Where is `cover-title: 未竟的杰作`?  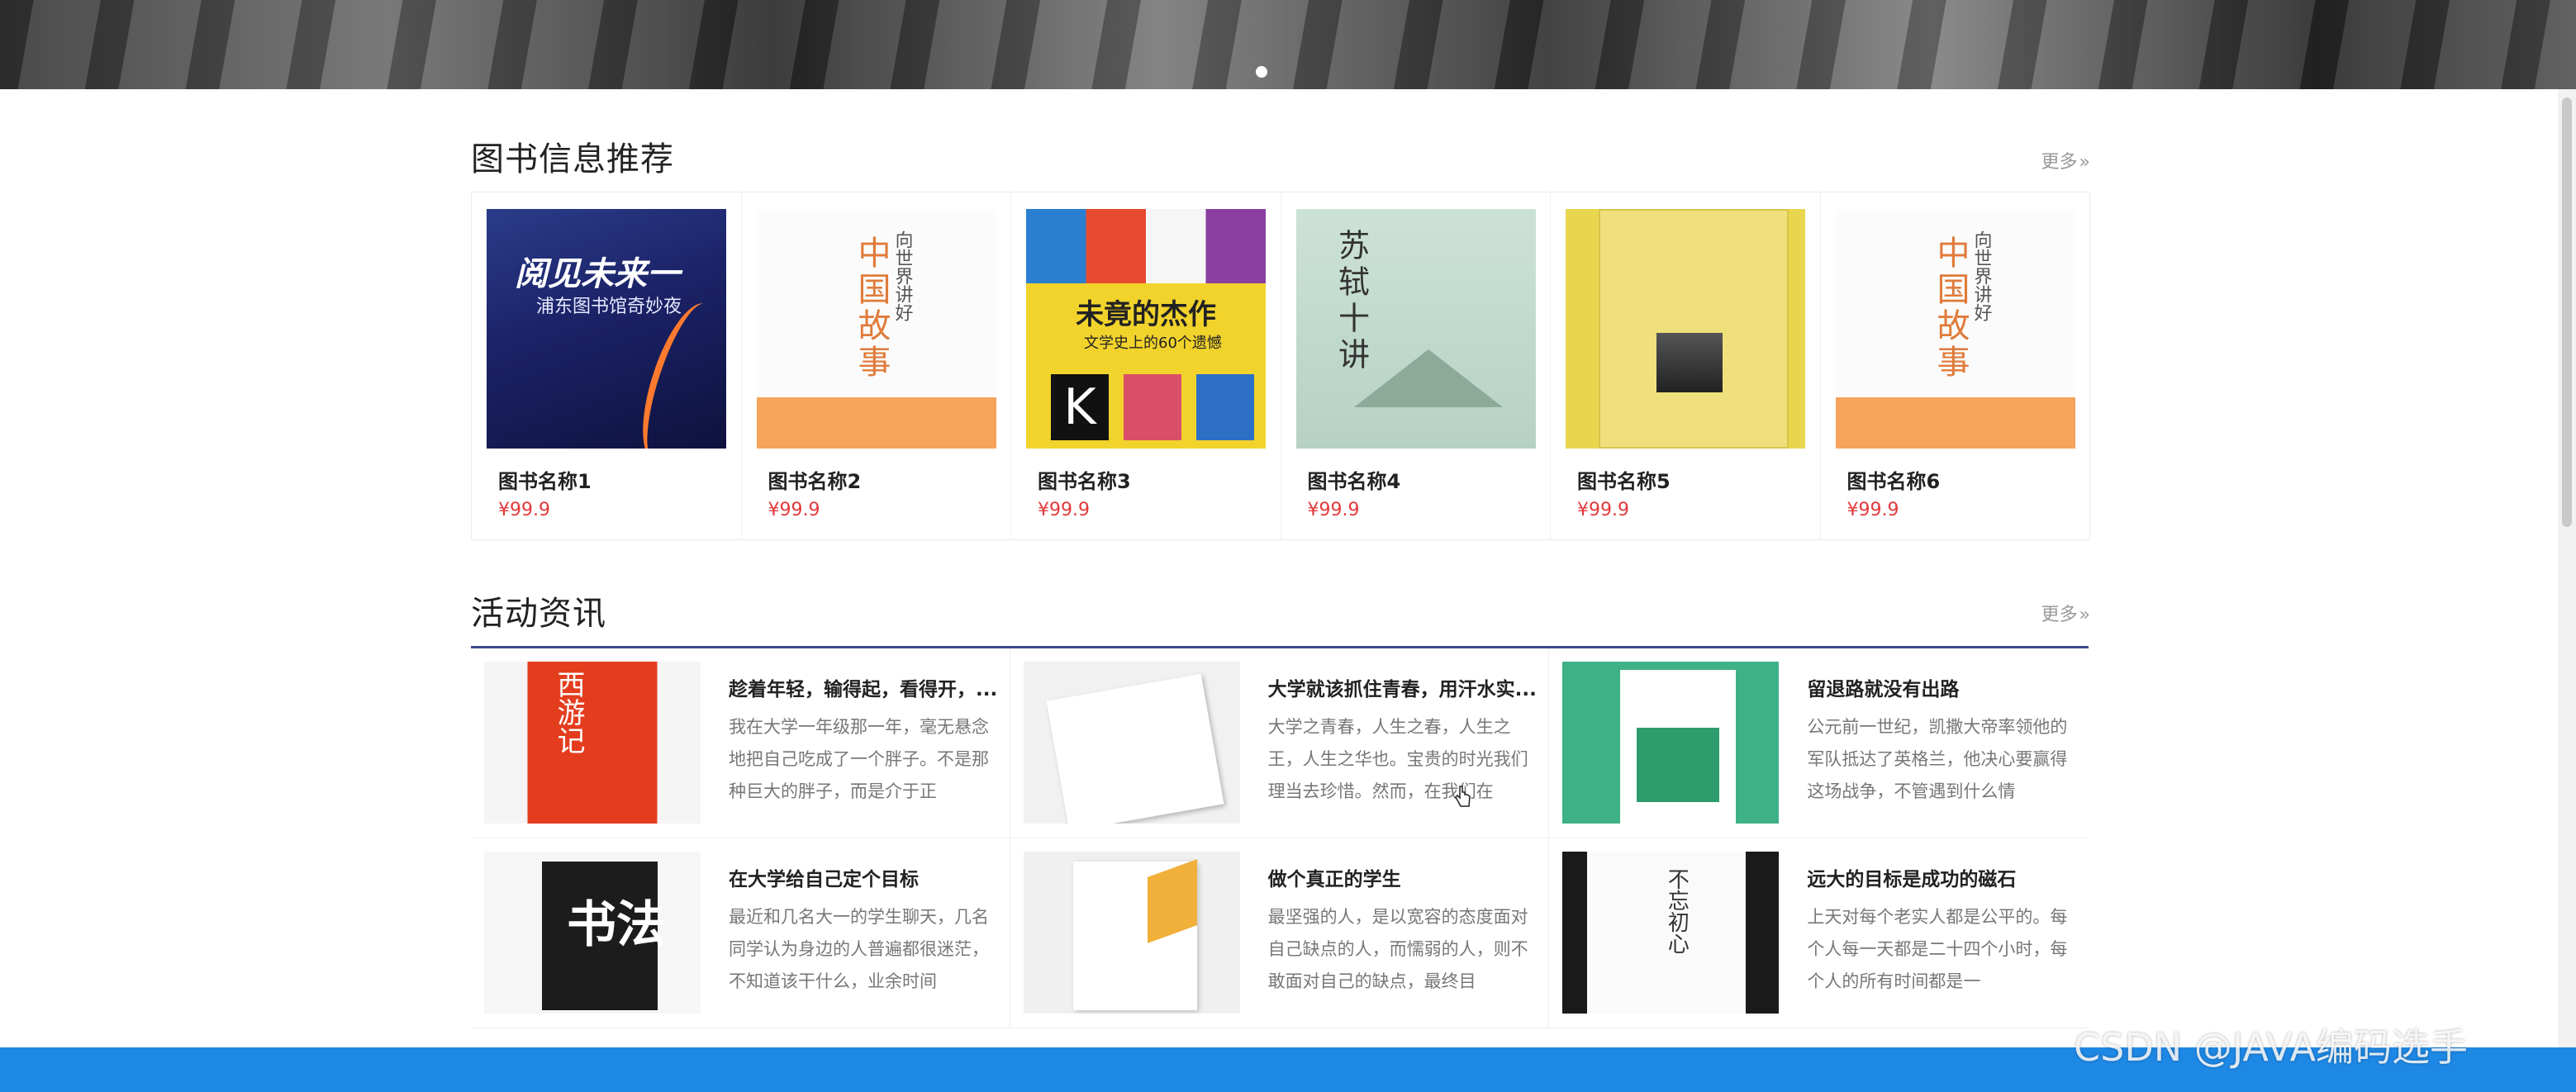
cover-title: 未竟的杰作 is located at coordinates (1146, 314).